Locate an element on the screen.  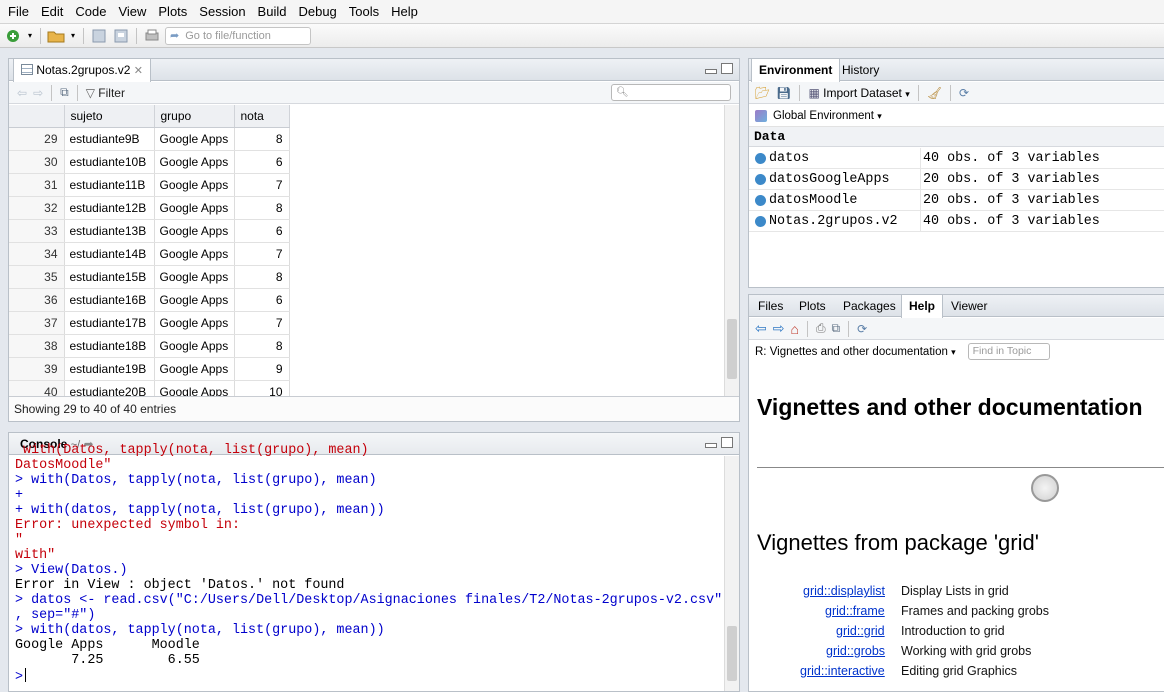
table-row: 37 estudiante17B Google Apps 7 is located at coordinates (149, 323).